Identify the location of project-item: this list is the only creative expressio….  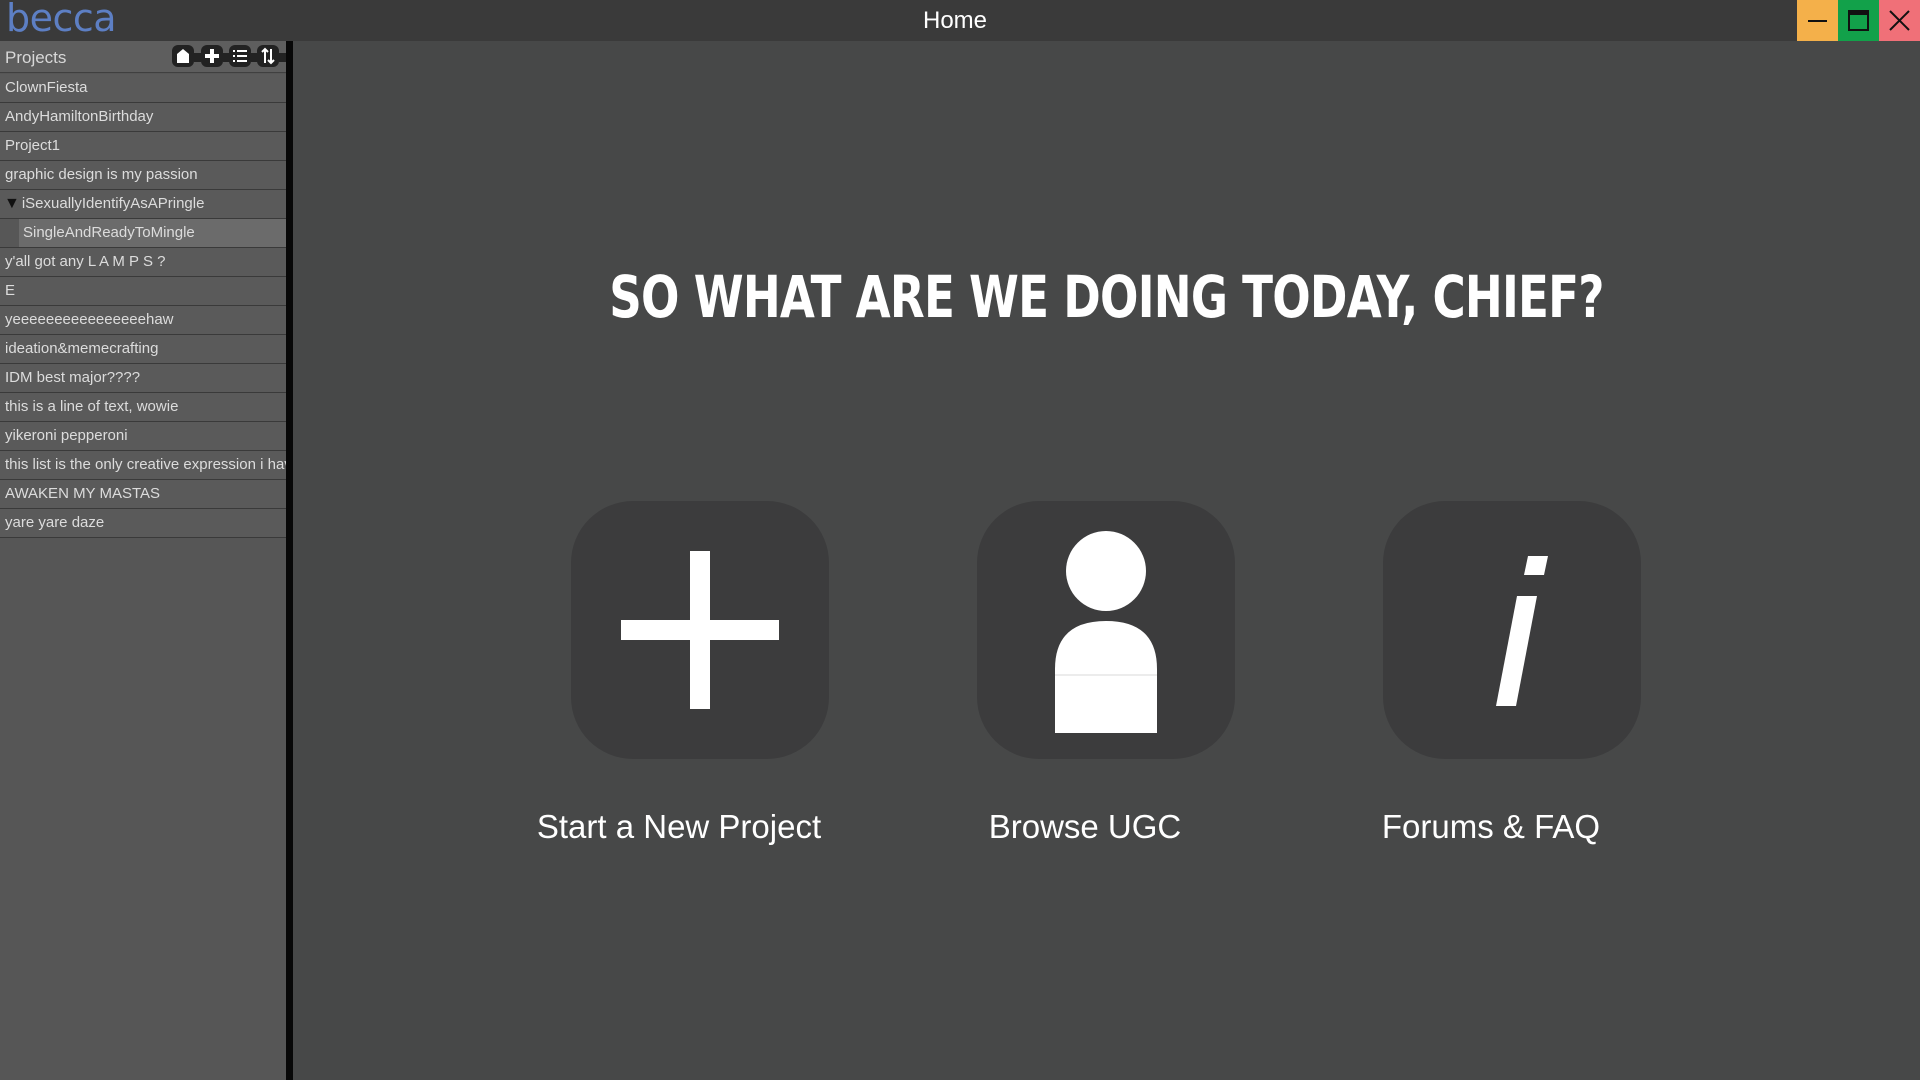
(143, 465).